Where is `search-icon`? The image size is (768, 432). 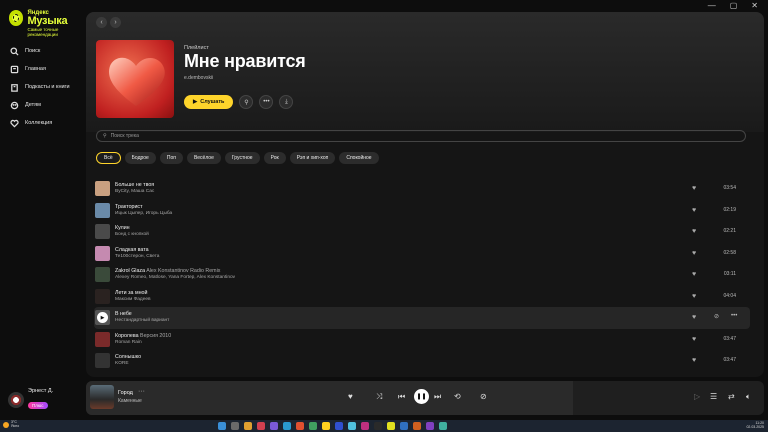 search-icon is located at coordinates (235, 426).